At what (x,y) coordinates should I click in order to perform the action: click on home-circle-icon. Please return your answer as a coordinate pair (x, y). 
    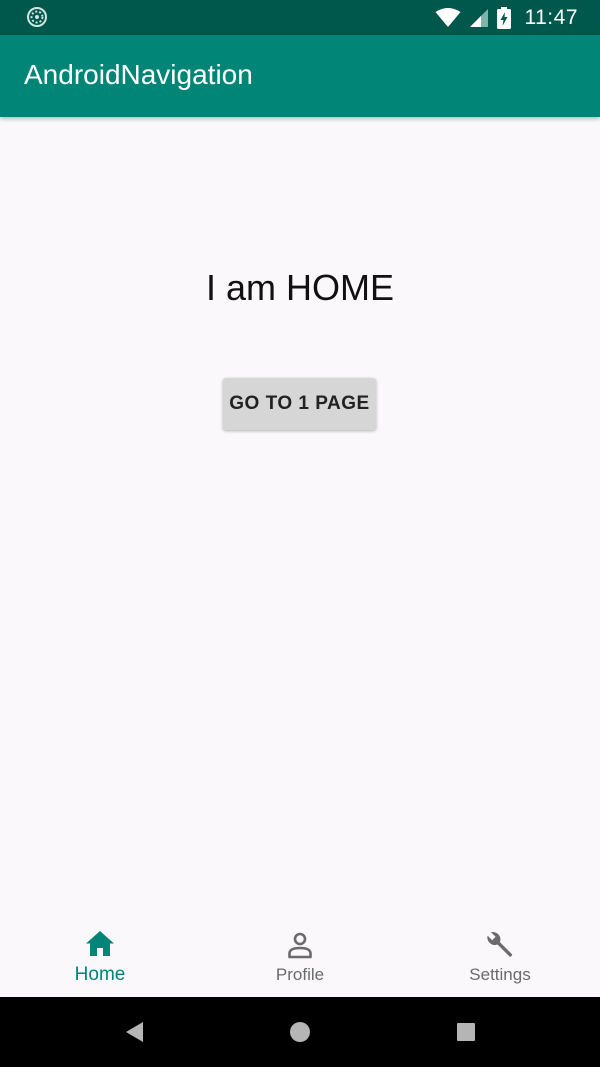
    Looking at the image, I should click on (300, 1032).